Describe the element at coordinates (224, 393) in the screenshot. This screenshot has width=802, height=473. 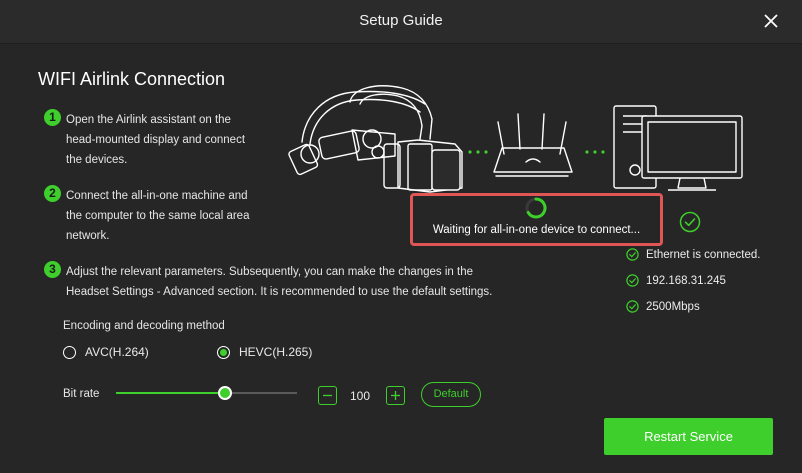
I see `slider-thumb` at that location.